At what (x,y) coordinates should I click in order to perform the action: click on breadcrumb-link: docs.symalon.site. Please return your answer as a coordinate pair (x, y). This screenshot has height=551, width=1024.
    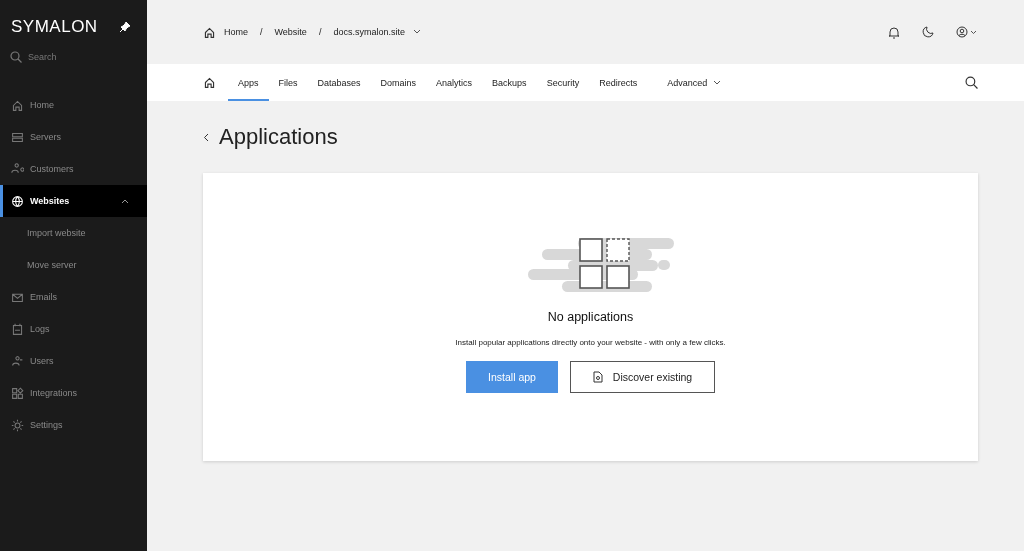
    Looking at the image, I should click on (369, 32).